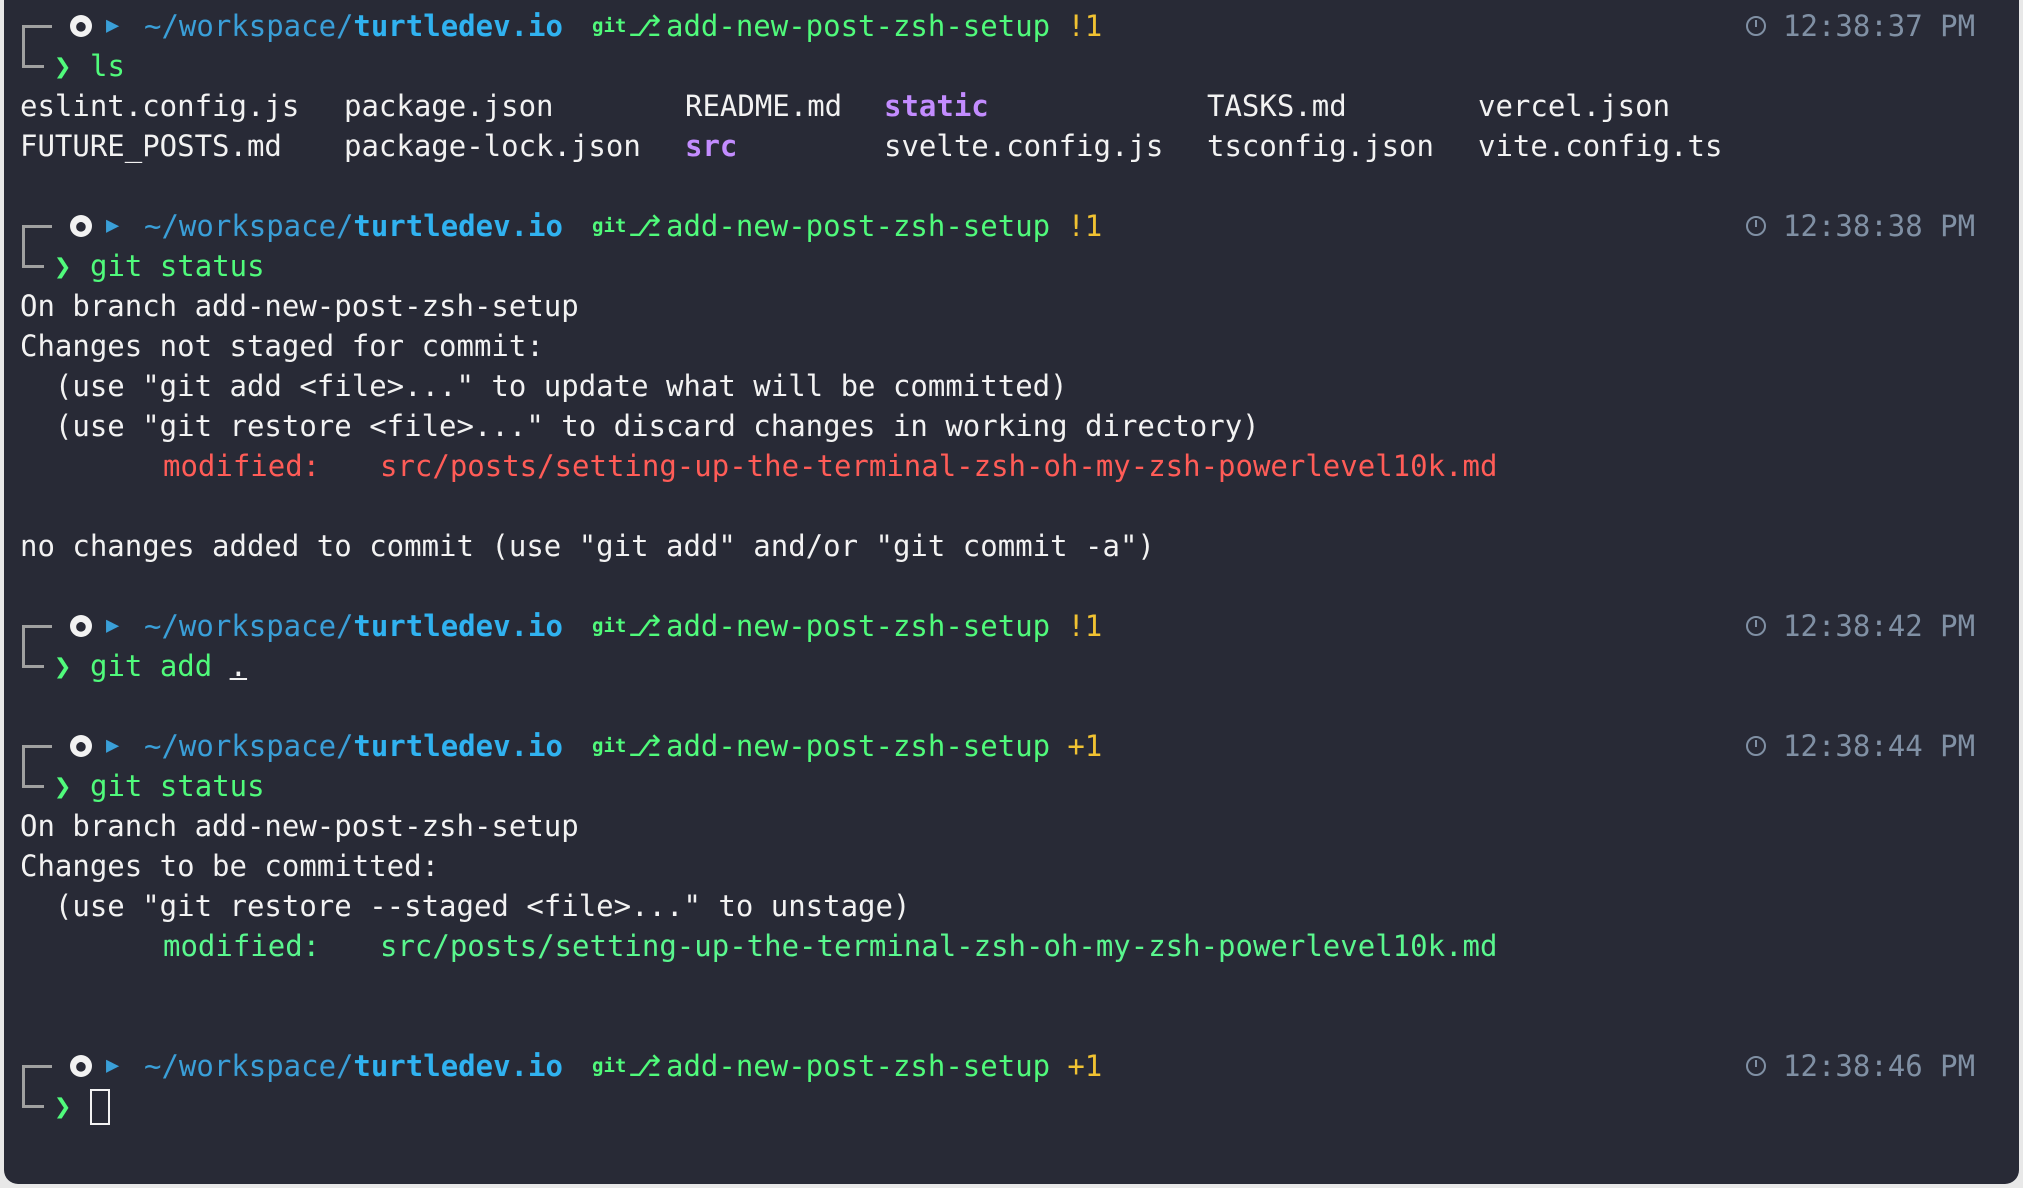 The height and width of the screenshot is (1188, 2023). Describe the element at coordinates (449, 106) in the screenshot. I see `ls-entry: package.json` at that location.